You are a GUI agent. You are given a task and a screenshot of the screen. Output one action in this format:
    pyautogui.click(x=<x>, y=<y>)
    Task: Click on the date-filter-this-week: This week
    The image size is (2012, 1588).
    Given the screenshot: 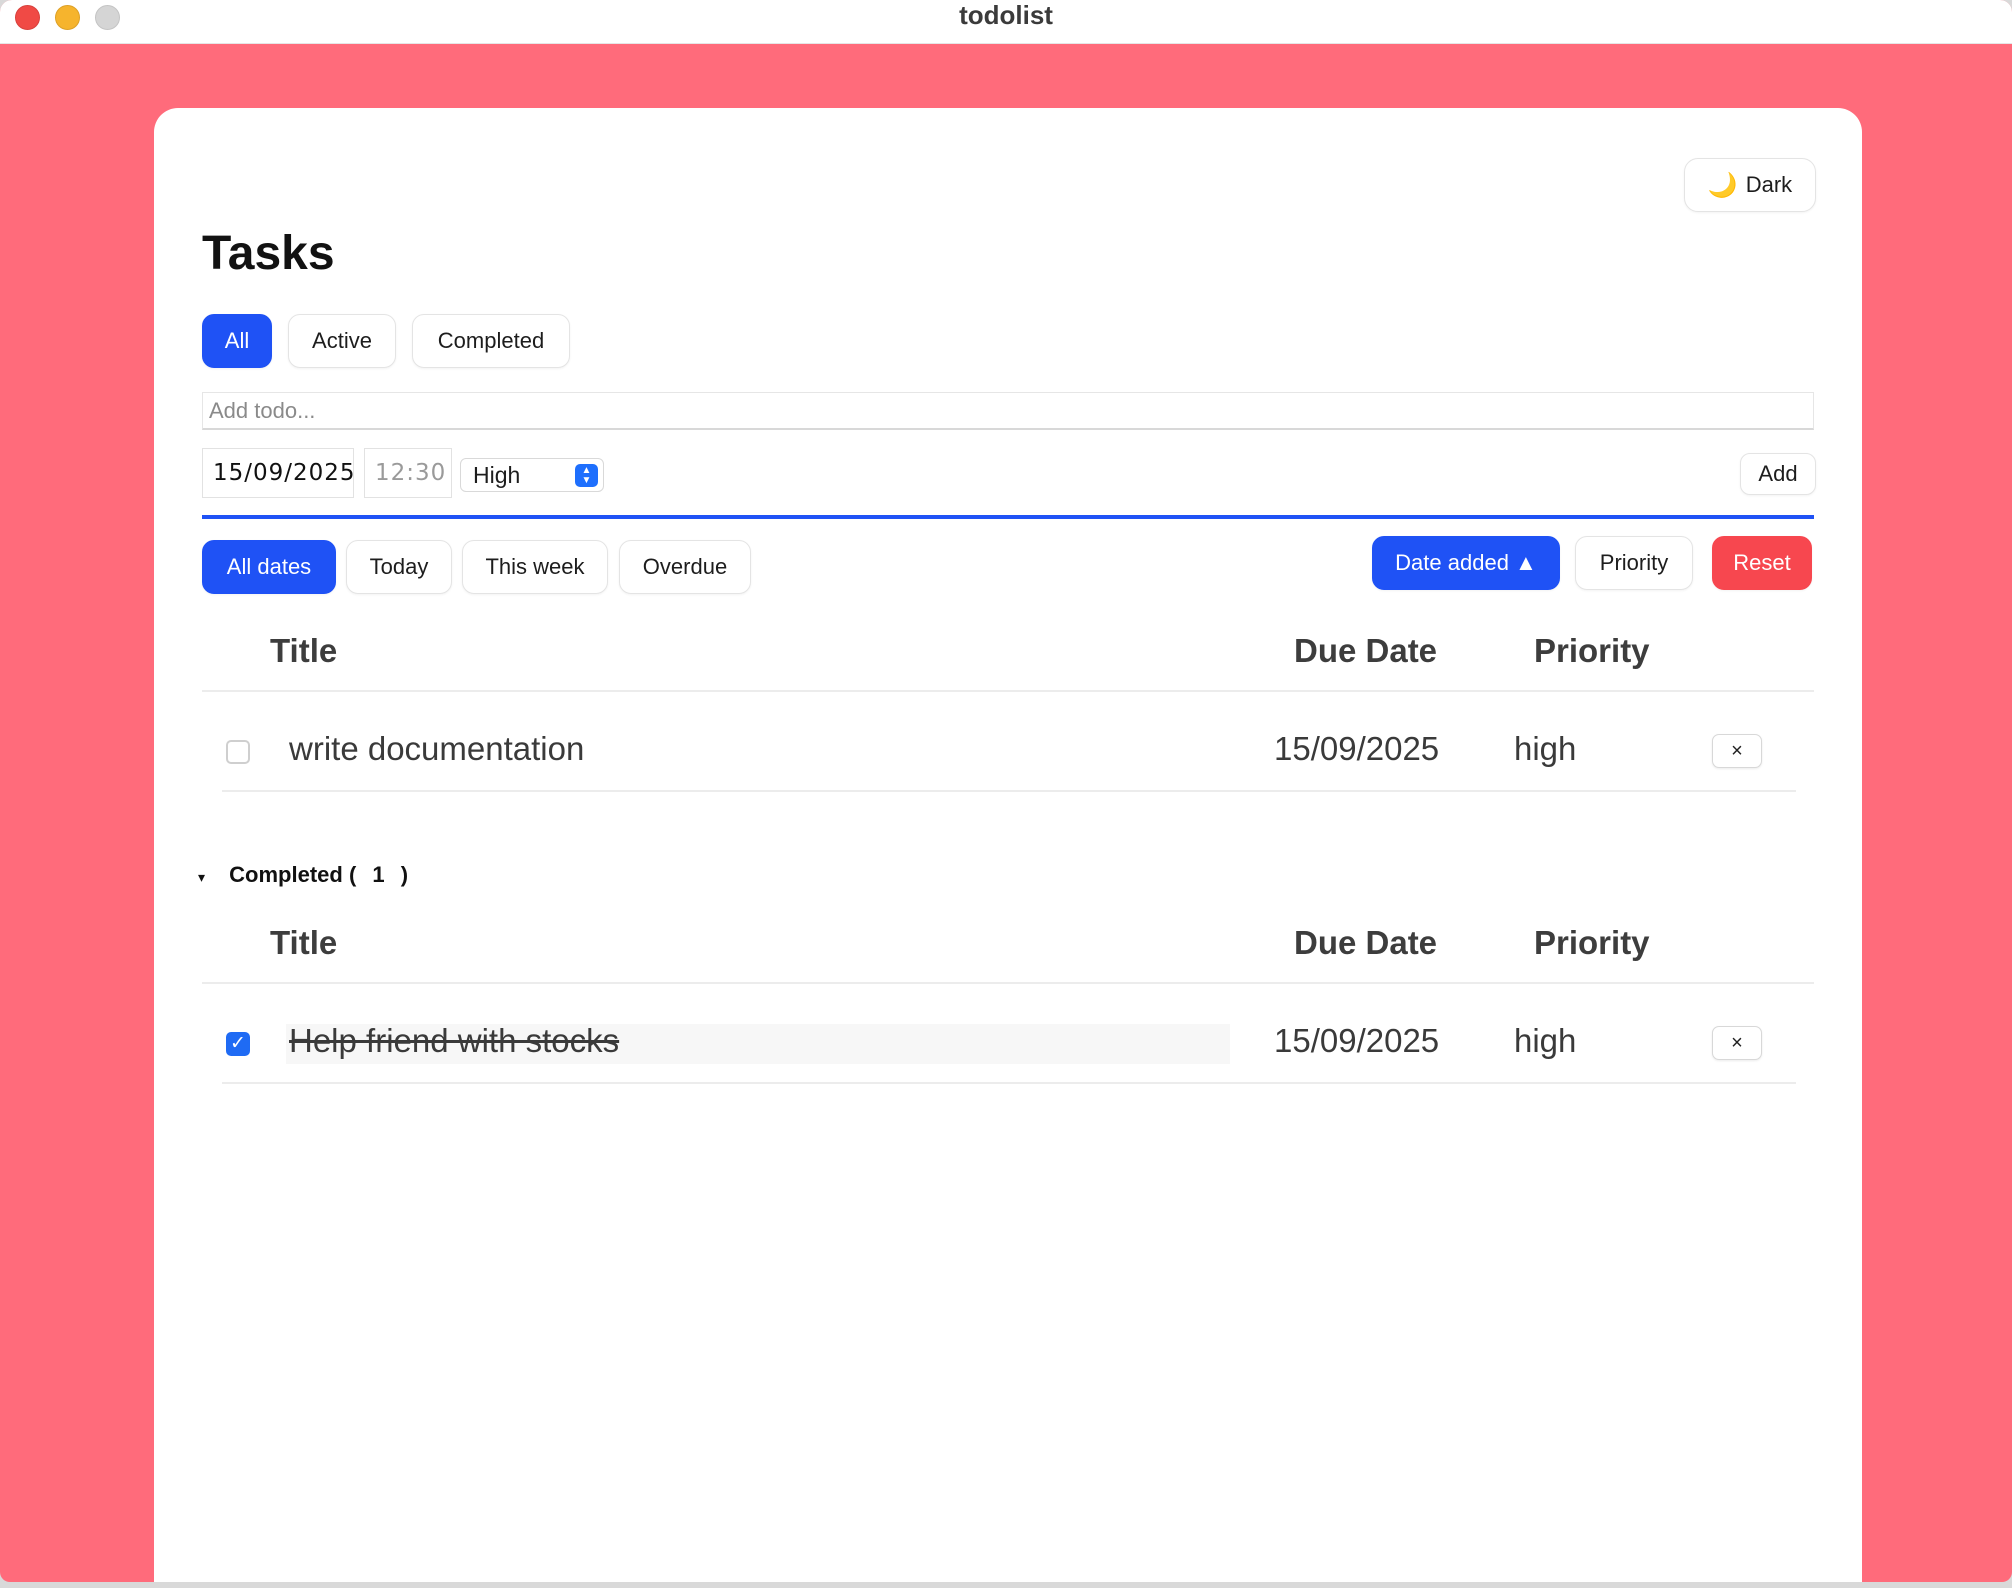 What is the action you would take?
    pyautogui.click(x=535, y=567)
    